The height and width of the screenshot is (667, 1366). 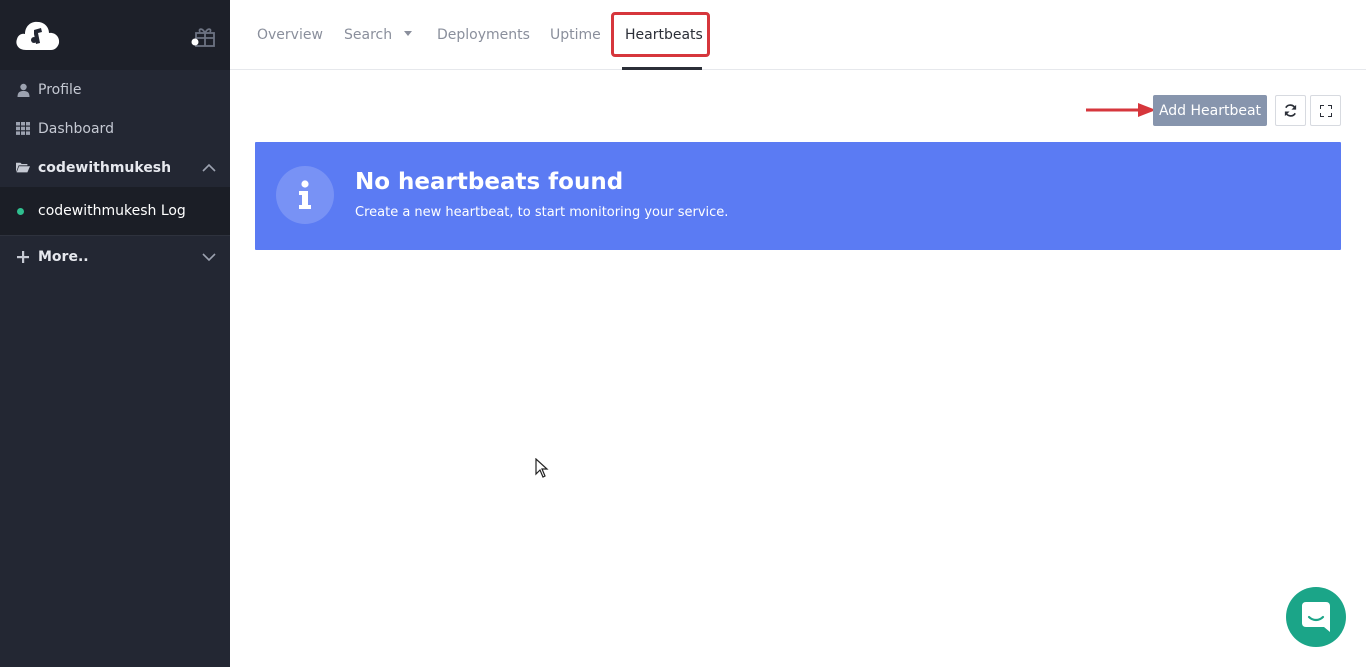 I want to click on tab-search: Search, so click(x=368, y=35).